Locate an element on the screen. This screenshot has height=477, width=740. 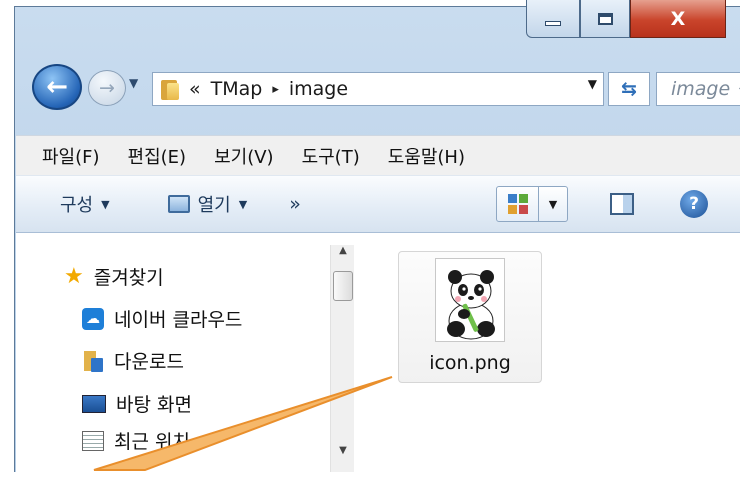
sidebar-item-favorites: ★ 즐겨찾기 is located at coordinates (114, 276).